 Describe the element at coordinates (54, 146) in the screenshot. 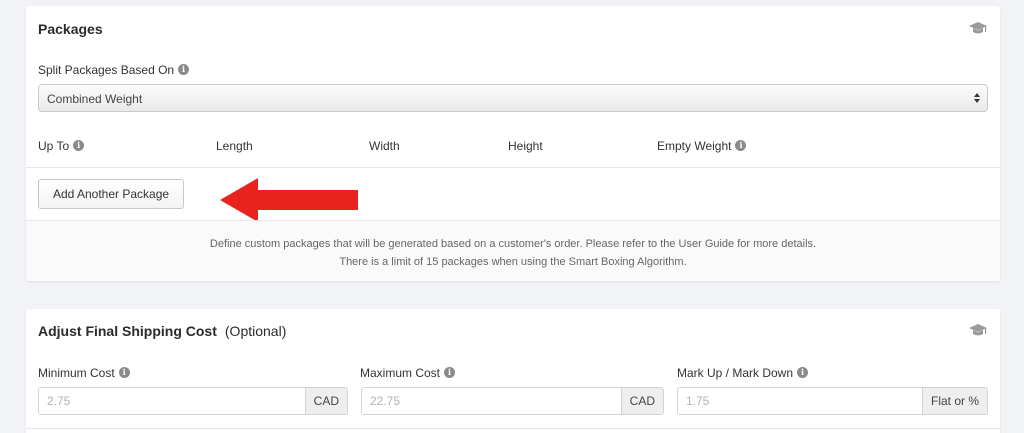

I see `column-up-to-label: Up To` at that location.